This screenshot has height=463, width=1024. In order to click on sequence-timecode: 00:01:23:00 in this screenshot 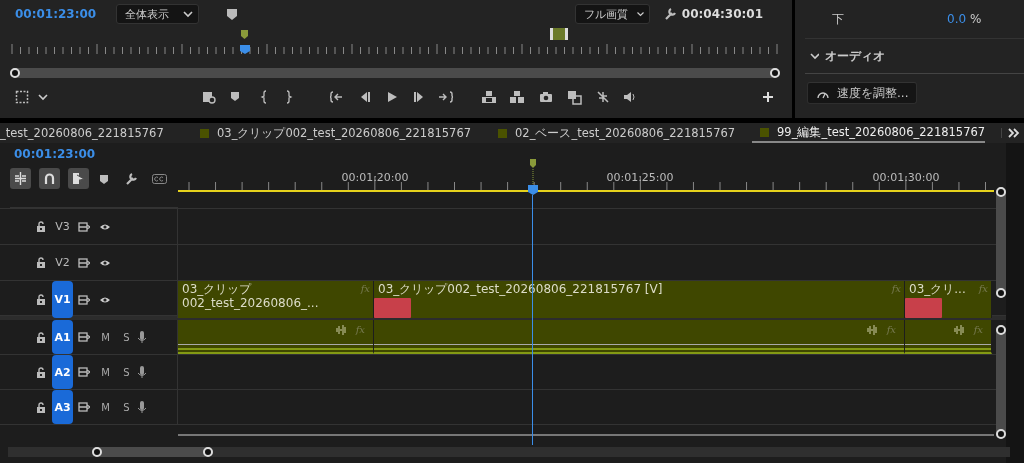, I will do `click(89, 153)`.